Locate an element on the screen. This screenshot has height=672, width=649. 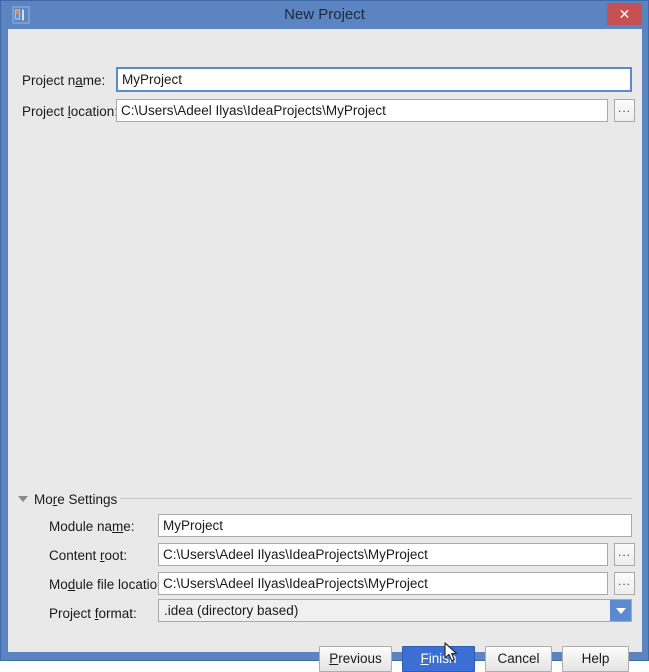
close-icon: ✕ is located at coordinates (624, 14).